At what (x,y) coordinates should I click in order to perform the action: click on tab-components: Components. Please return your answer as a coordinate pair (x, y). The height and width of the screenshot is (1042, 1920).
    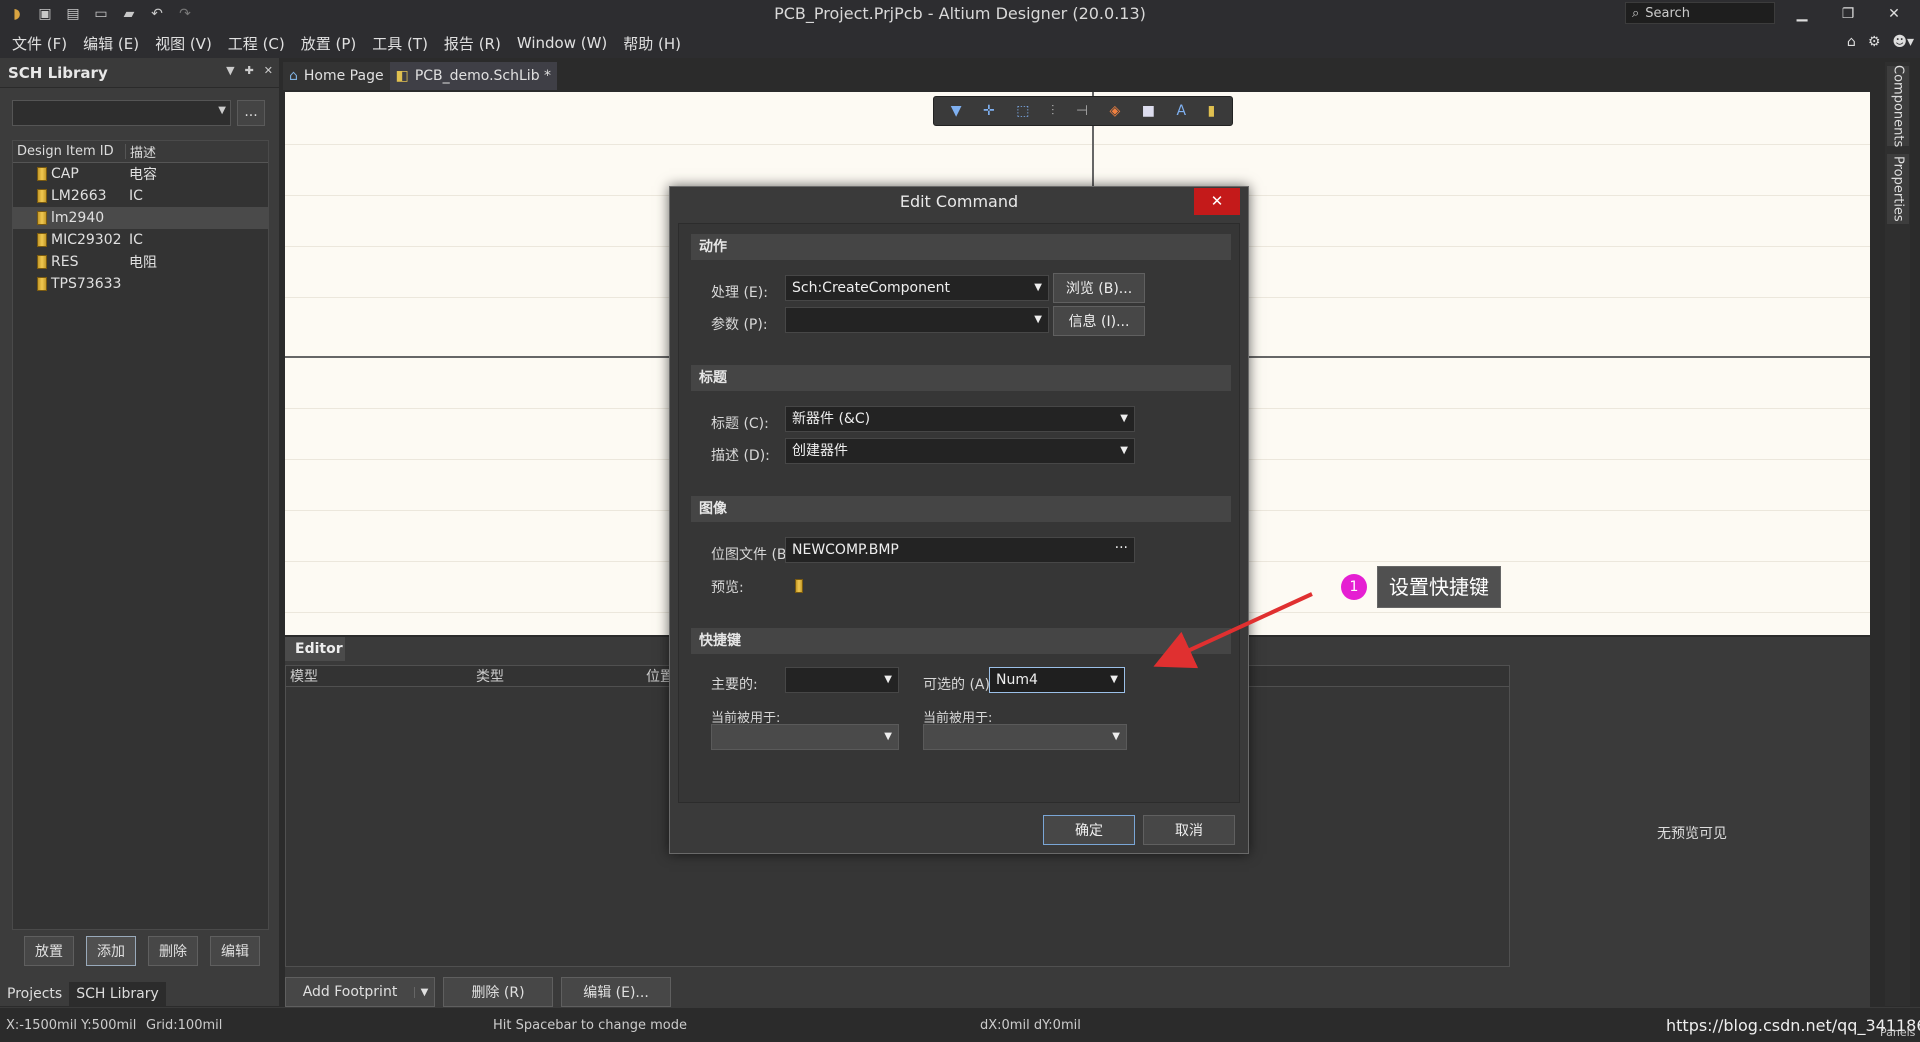
    Looking at the image, I should click on (1898, 106).